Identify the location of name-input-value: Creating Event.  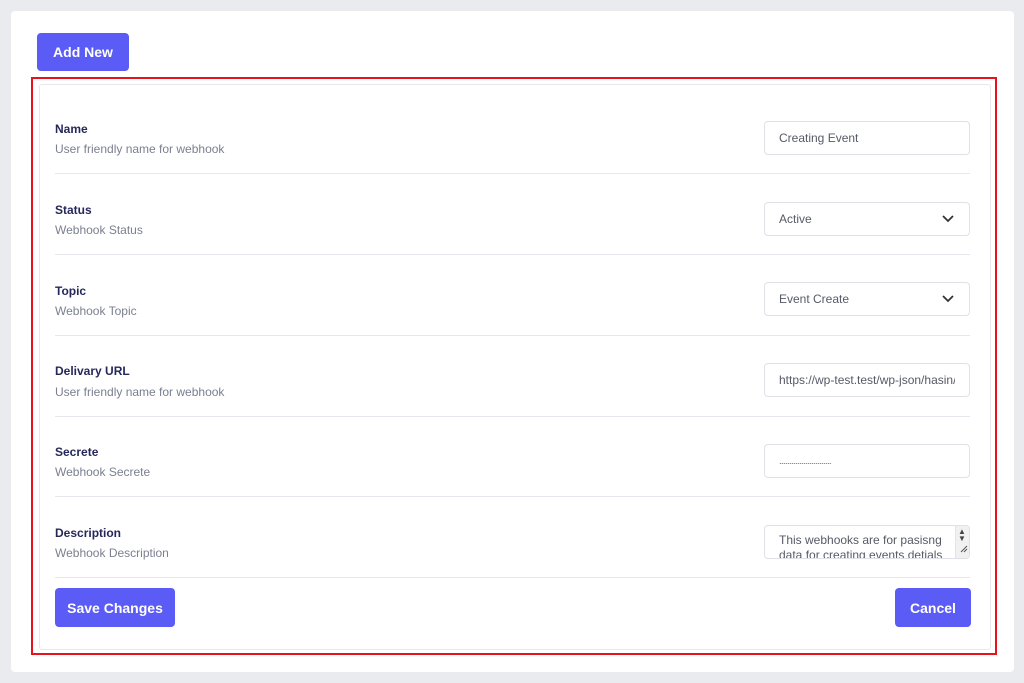
(819, 138).